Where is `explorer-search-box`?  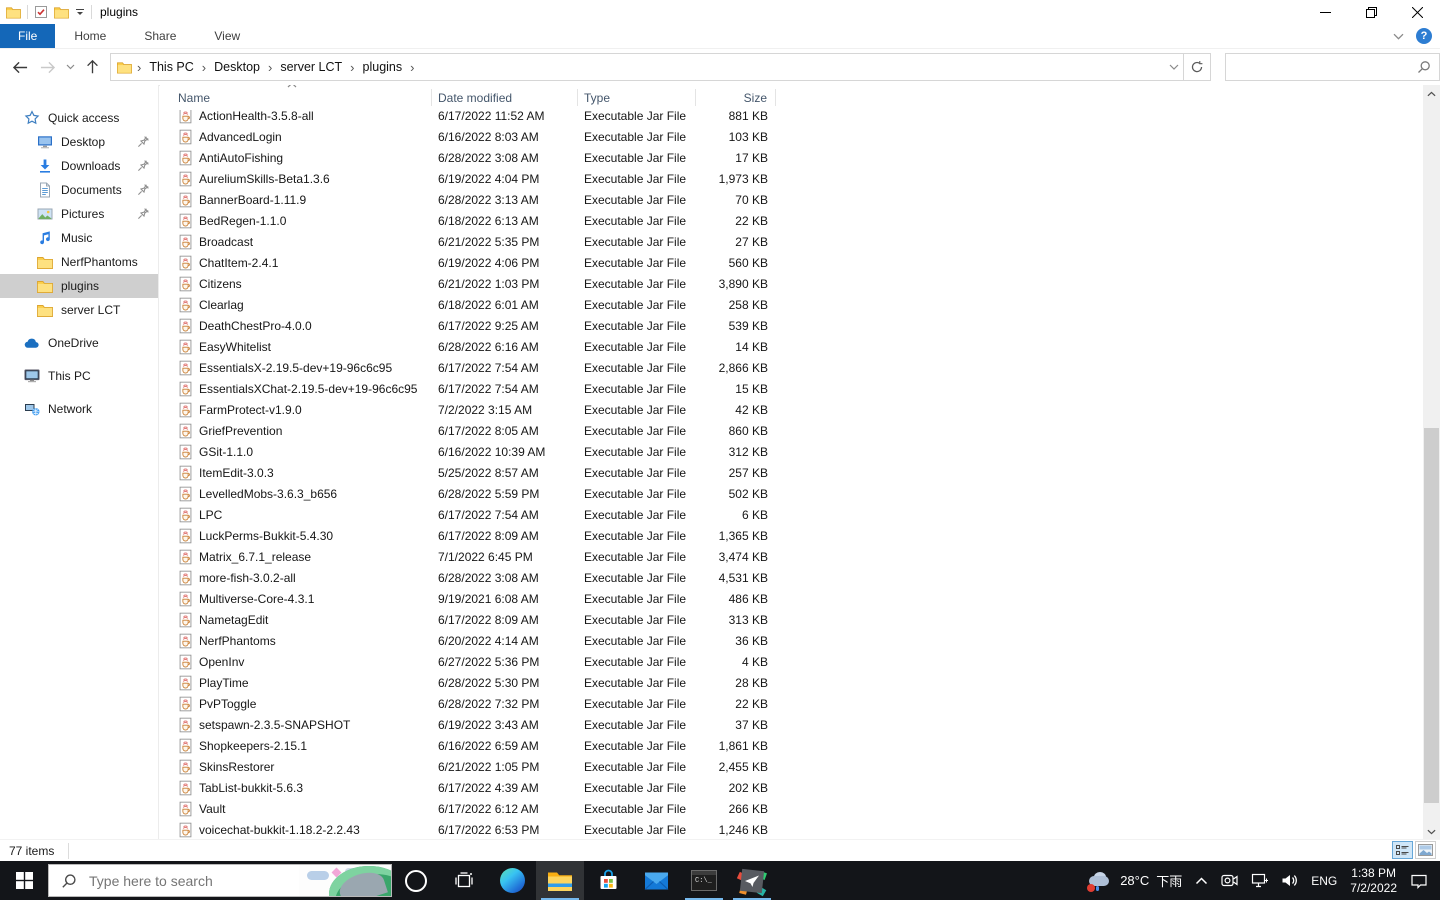
explorer-search-box is located at coordinates (1332, 67).